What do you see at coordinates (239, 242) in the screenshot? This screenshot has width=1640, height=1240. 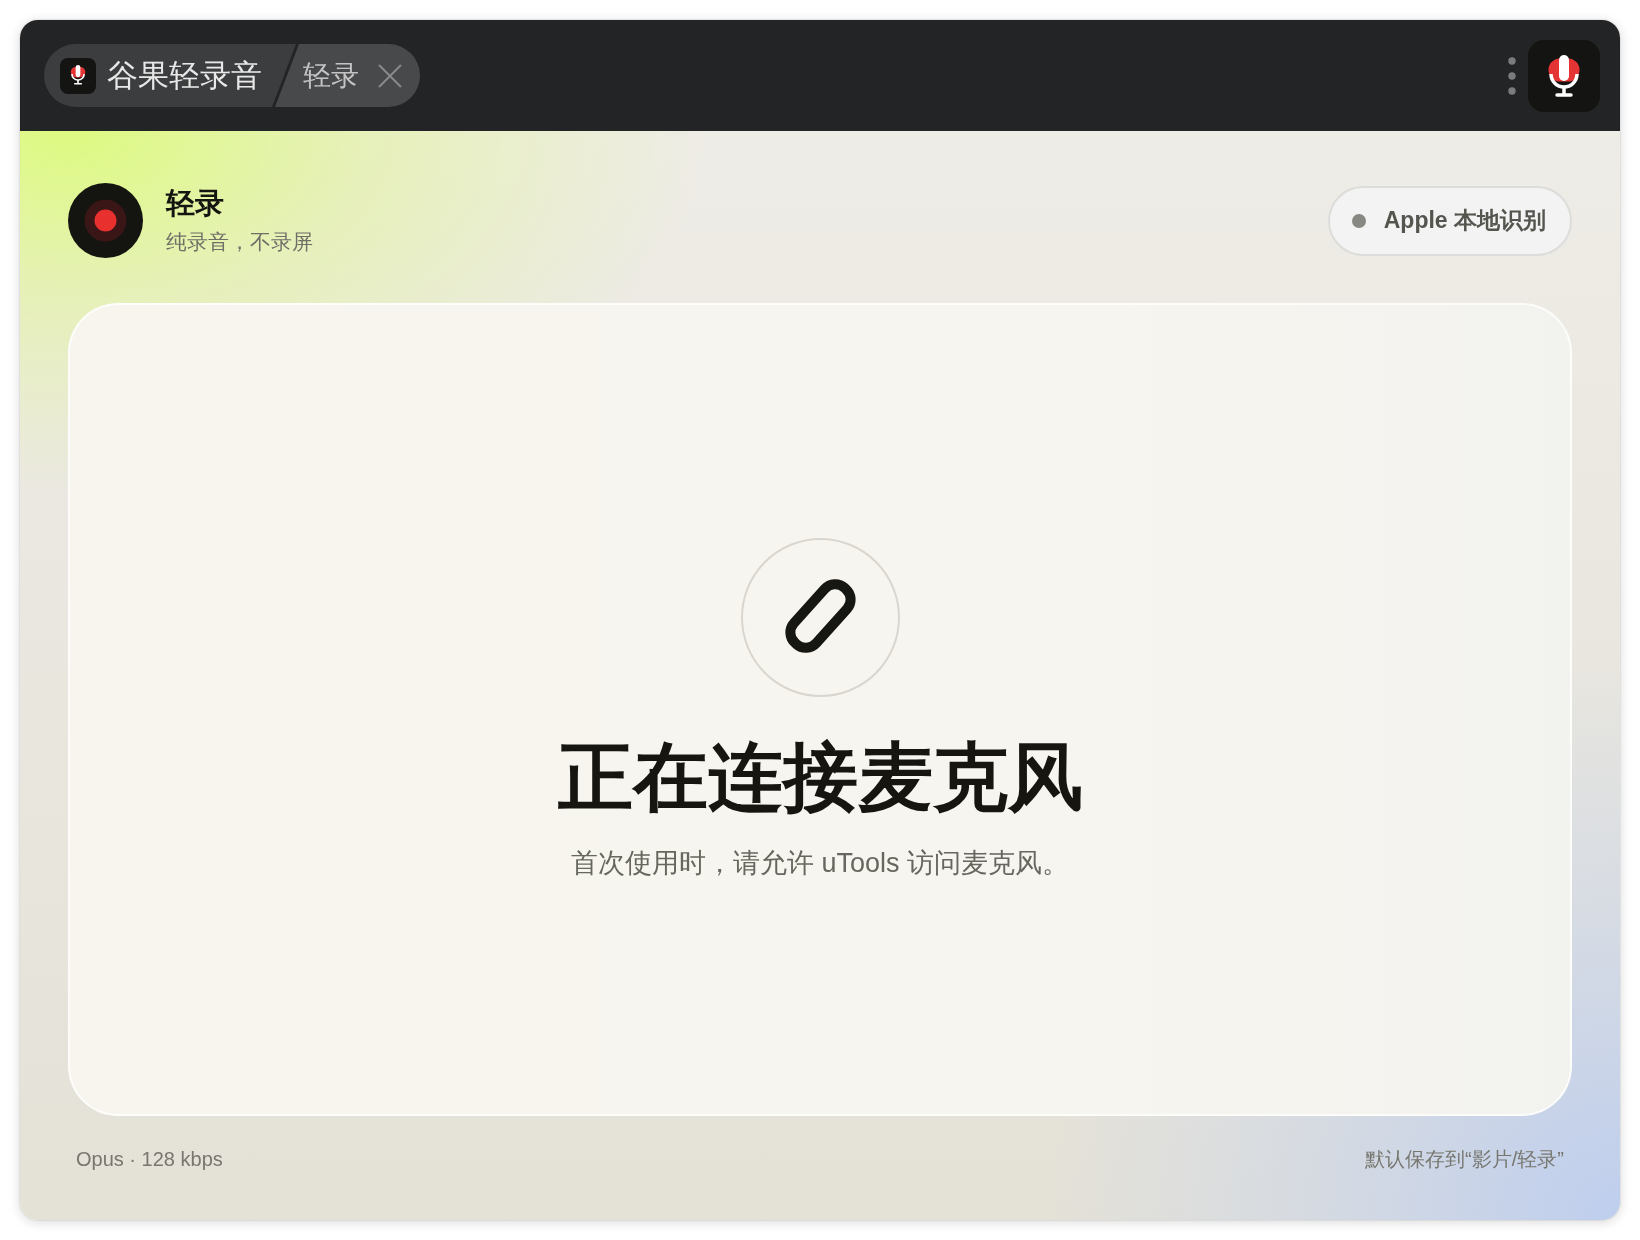 I see `header-subtitle: 纯录音，不录屏` at bounding box center [239, 242].